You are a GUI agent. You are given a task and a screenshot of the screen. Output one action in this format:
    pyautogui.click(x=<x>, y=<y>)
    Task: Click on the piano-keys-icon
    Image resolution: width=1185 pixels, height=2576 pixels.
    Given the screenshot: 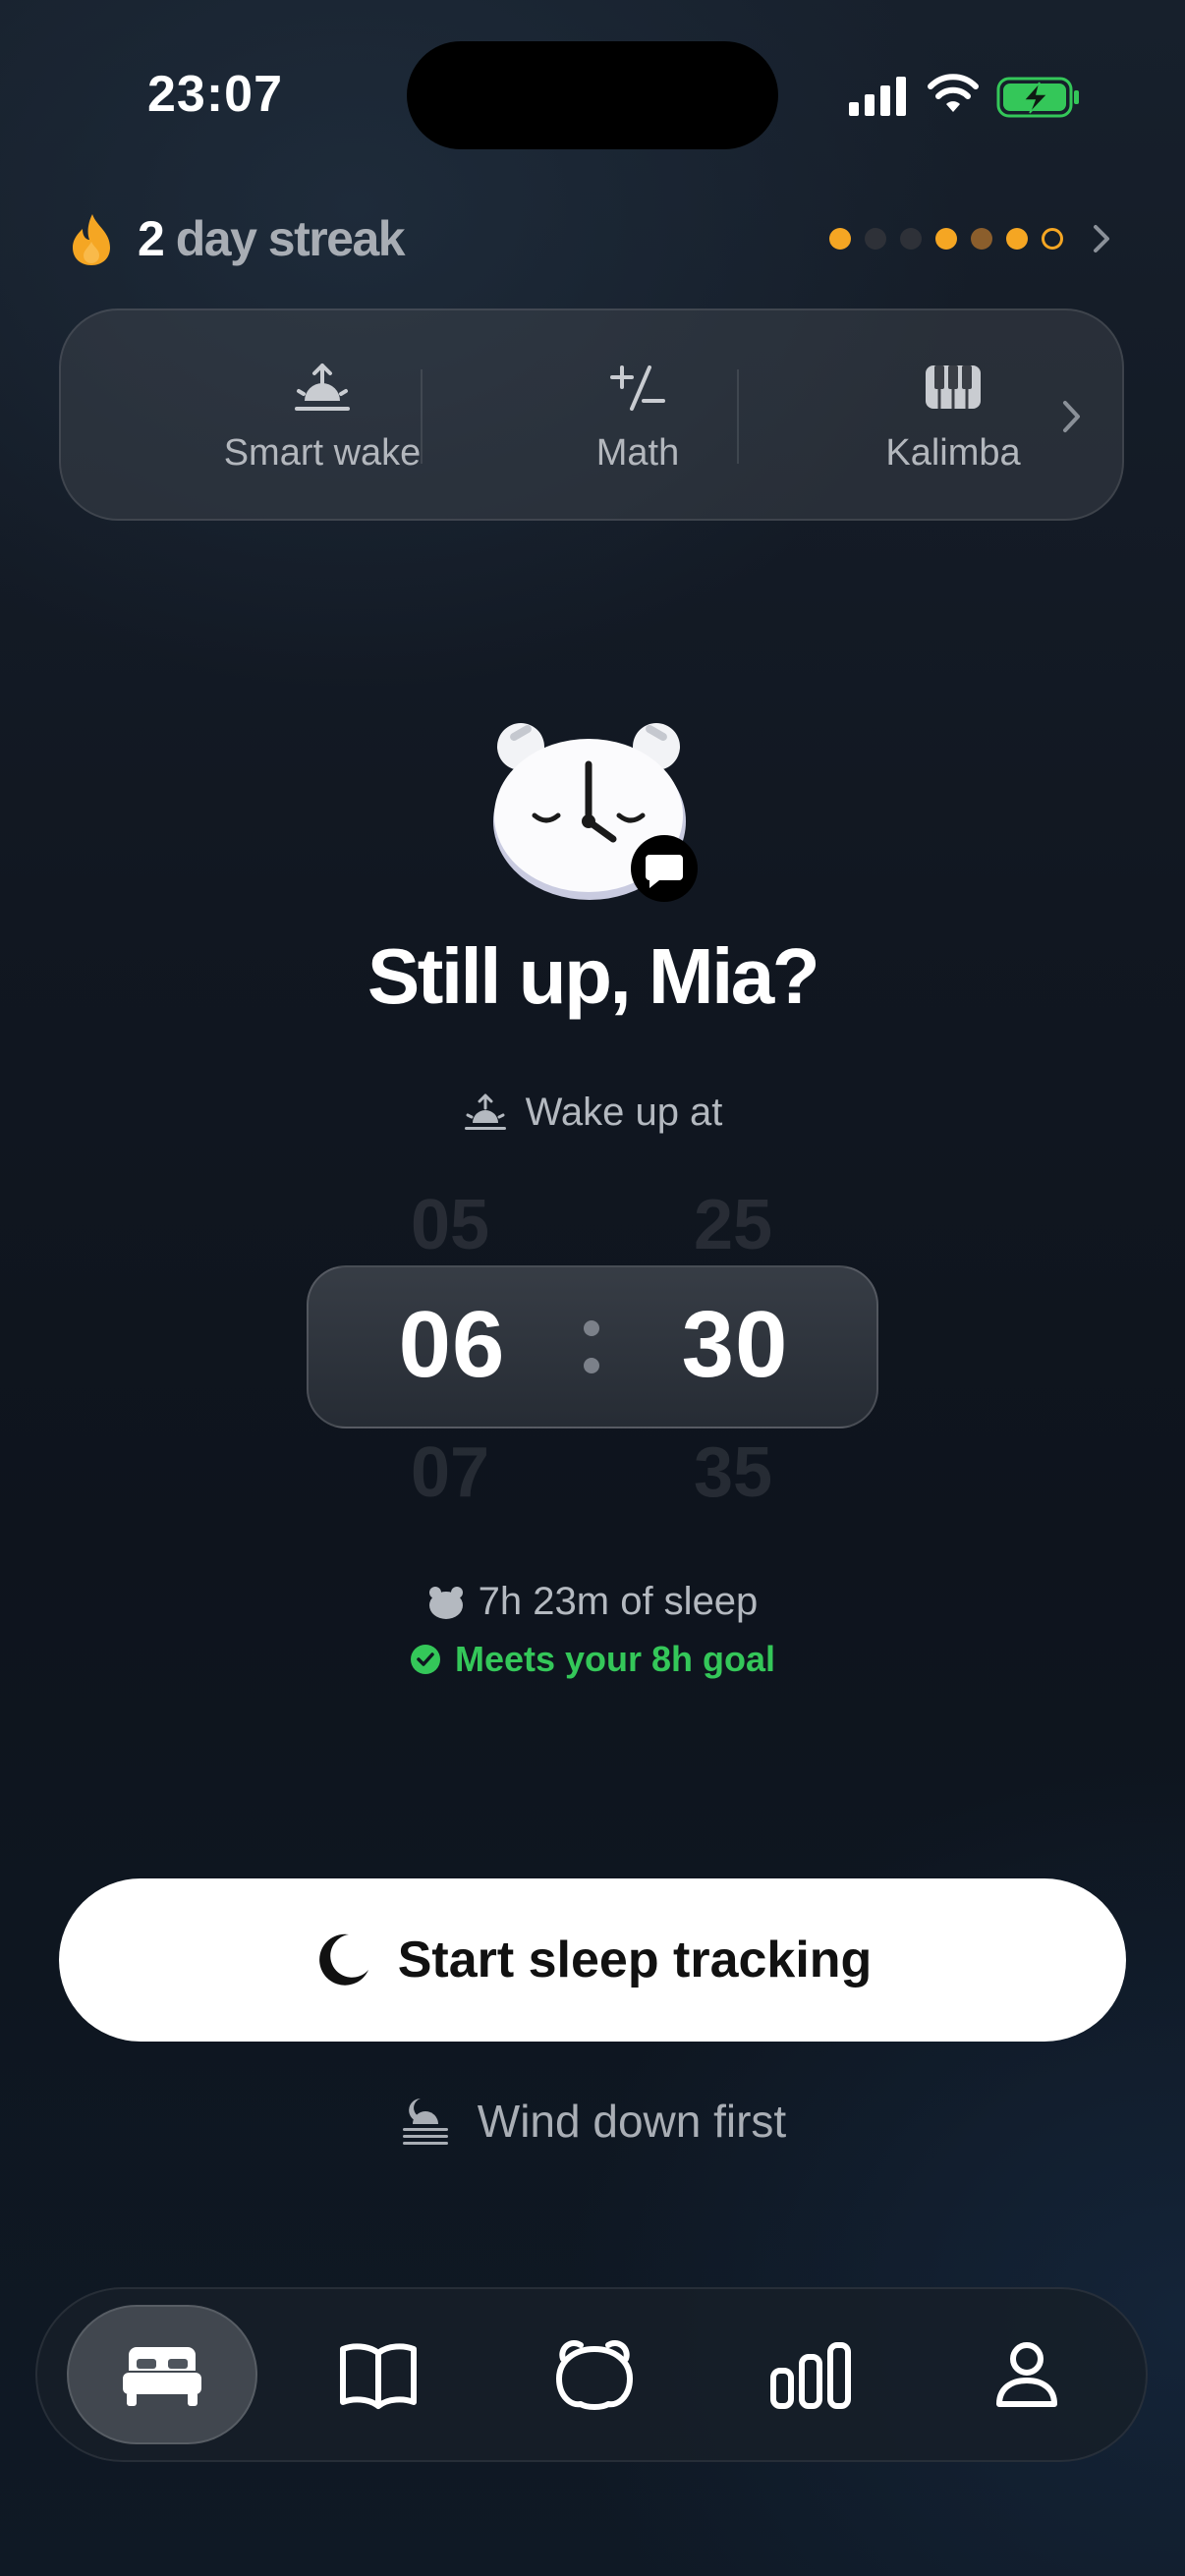 What is the action you would take?
    pyautogui.click(x=954, y=387)
    